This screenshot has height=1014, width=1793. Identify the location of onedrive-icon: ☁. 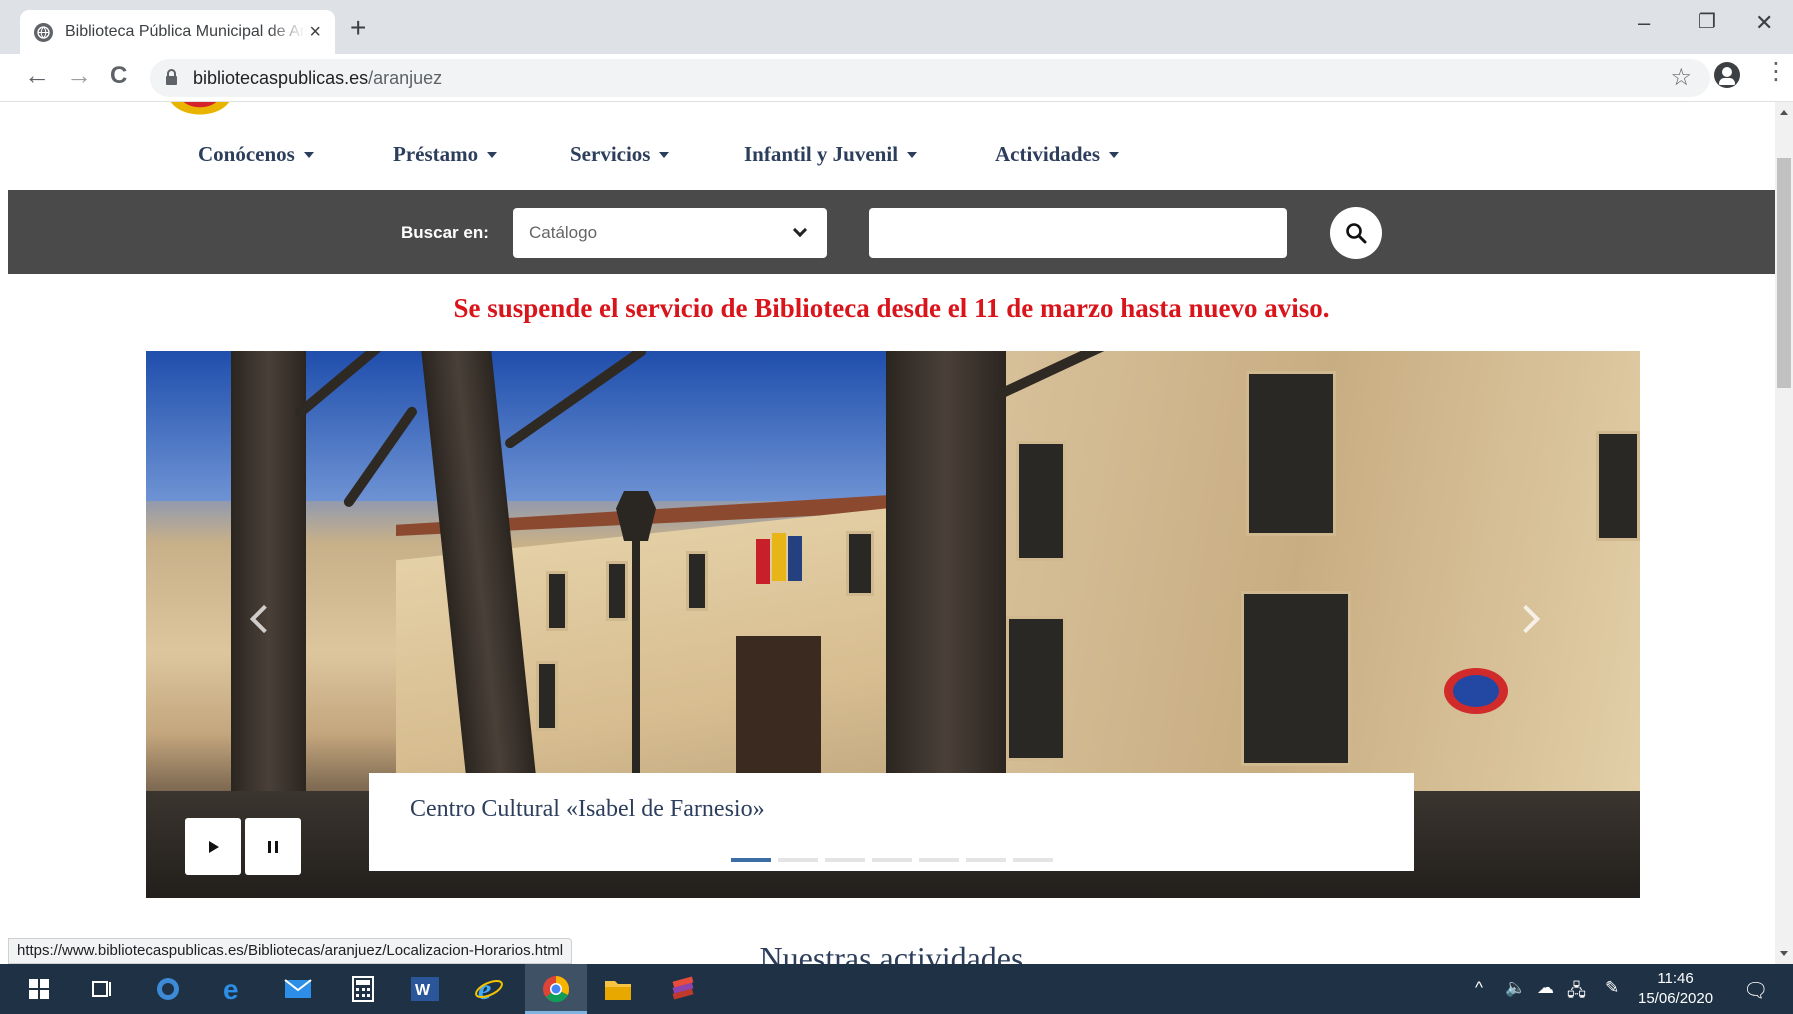
(1545, 988).